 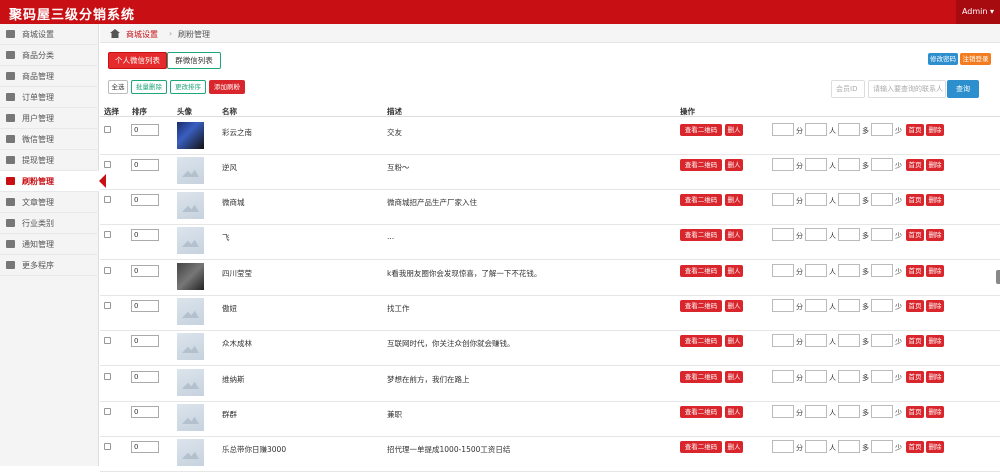 What do you see at coordinates (49, 244) in the screenshot?
I see `sidebar-item: 通知管理` at bounding box center [49, 244].